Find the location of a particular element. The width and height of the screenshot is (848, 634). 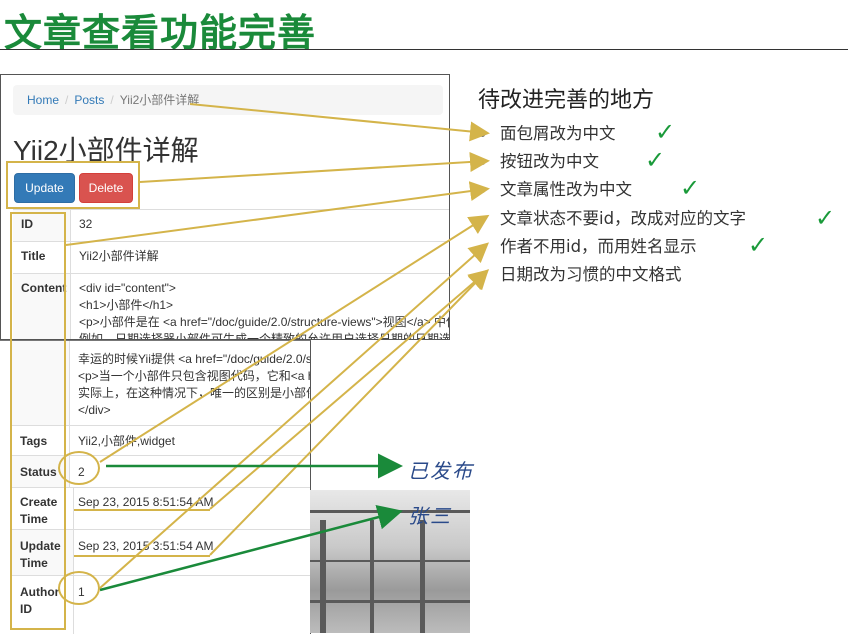

author-handwritten-note: 张三 is located at coordinates (430, 516).